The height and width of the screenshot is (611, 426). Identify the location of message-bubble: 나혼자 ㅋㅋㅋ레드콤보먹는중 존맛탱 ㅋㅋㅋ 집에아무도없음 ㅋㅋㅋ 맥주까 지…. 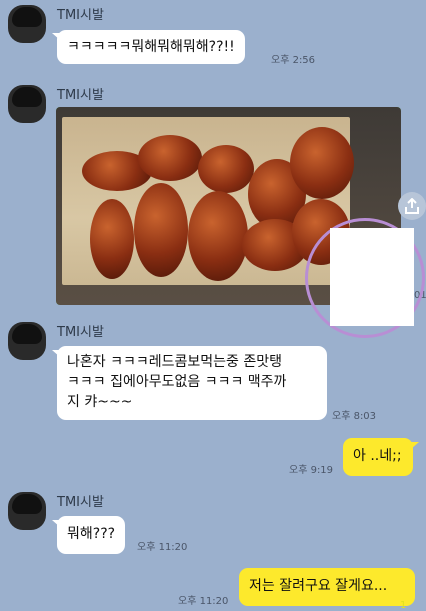
(192, 383).